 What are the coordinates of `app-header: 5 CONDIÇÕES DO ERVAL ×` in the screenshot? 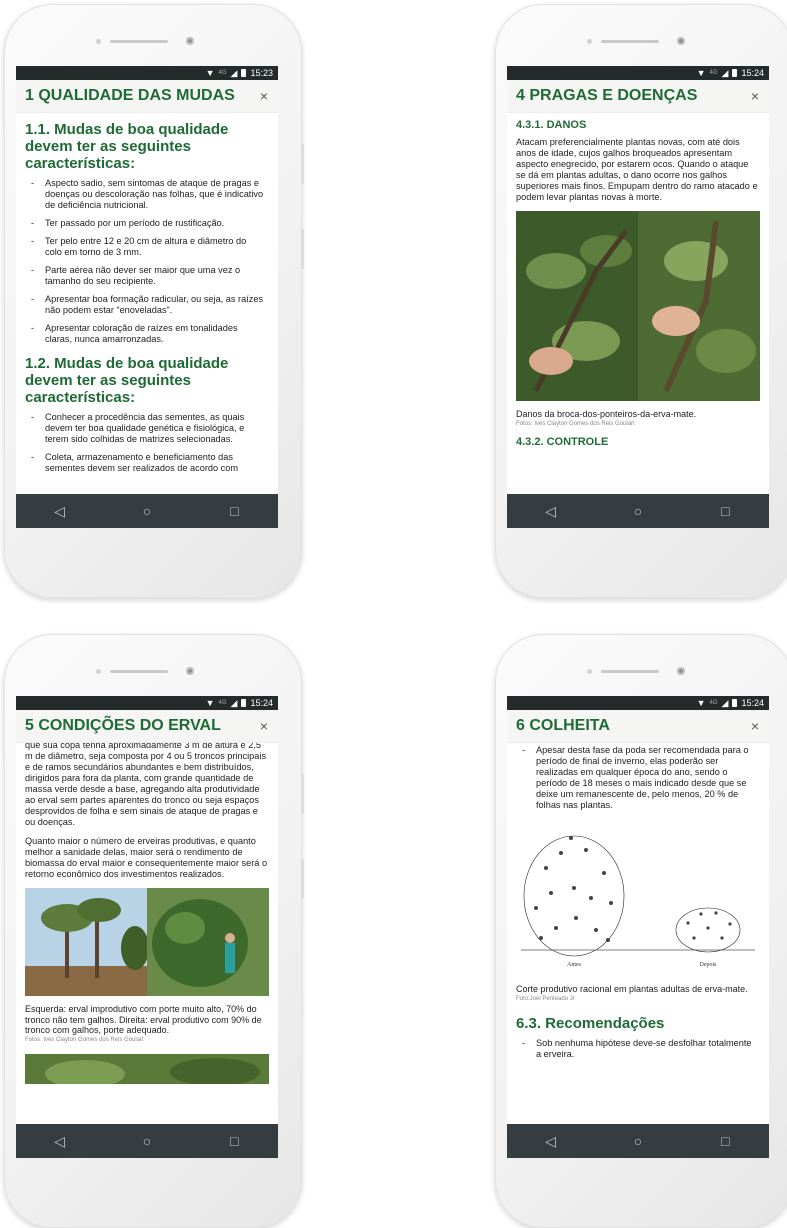 It's located at (147, 726).